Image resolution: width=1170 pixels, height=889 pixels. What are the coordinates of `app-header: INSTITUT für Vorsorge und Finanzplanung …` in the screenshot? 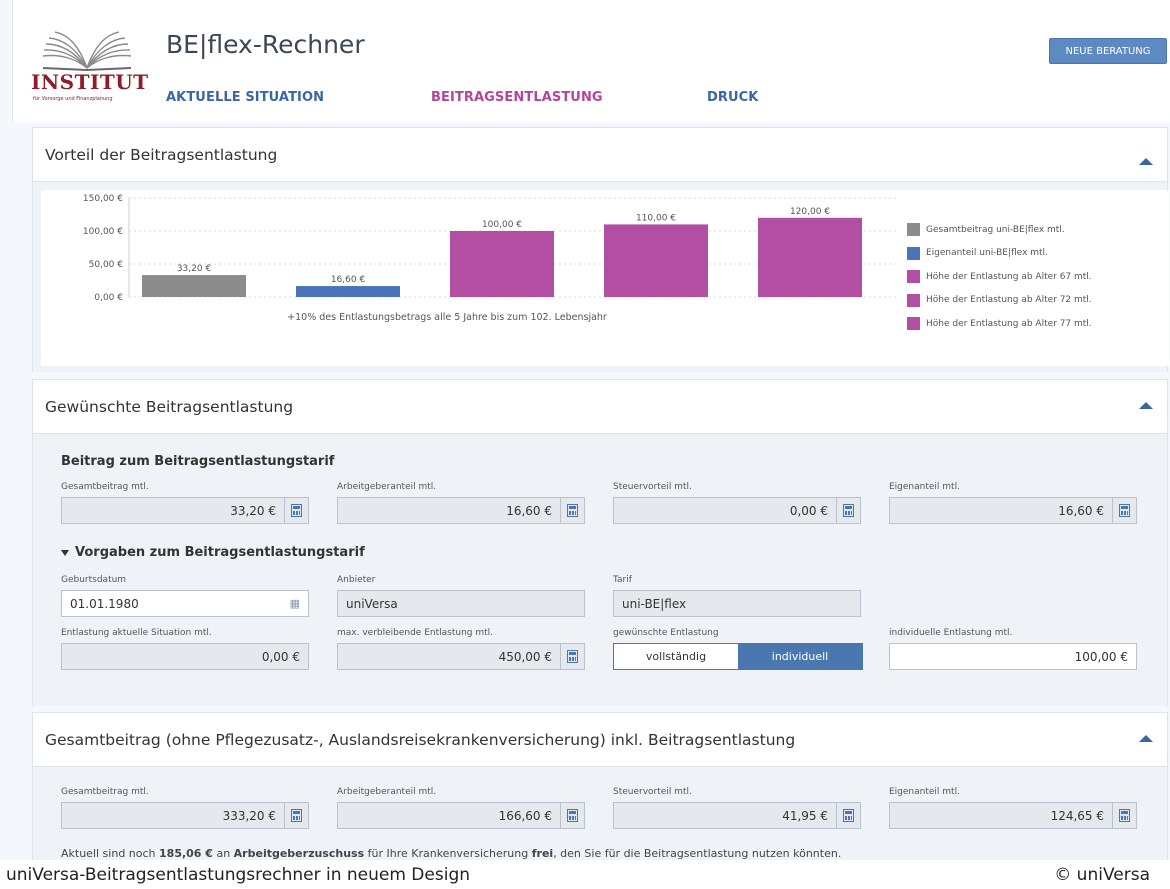 It's located at (591, 61).